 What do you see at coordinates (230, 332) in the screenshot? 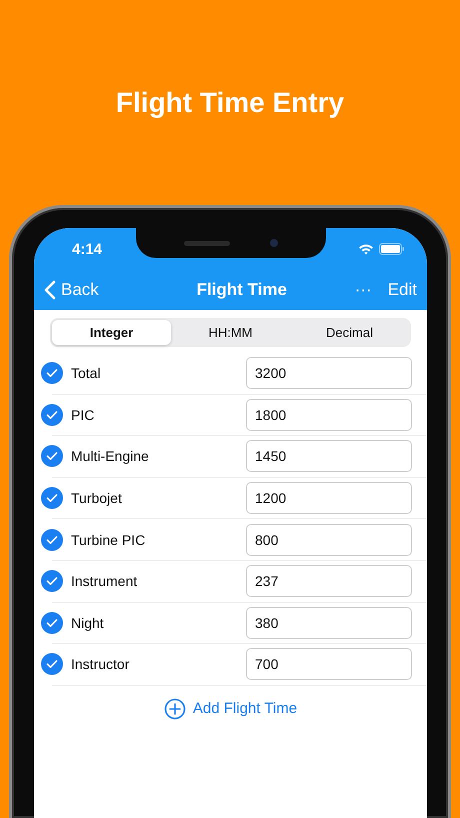
I see `segment-tab: HH:MM` at bounding box center [230, 332].